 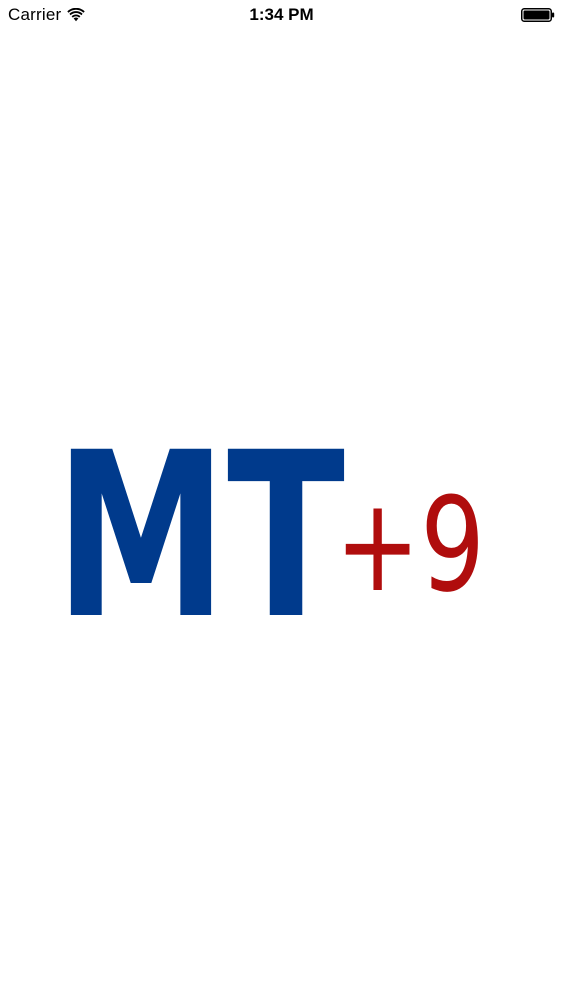 I want to click on logo-letters: MT, so click(x=200, y=520).